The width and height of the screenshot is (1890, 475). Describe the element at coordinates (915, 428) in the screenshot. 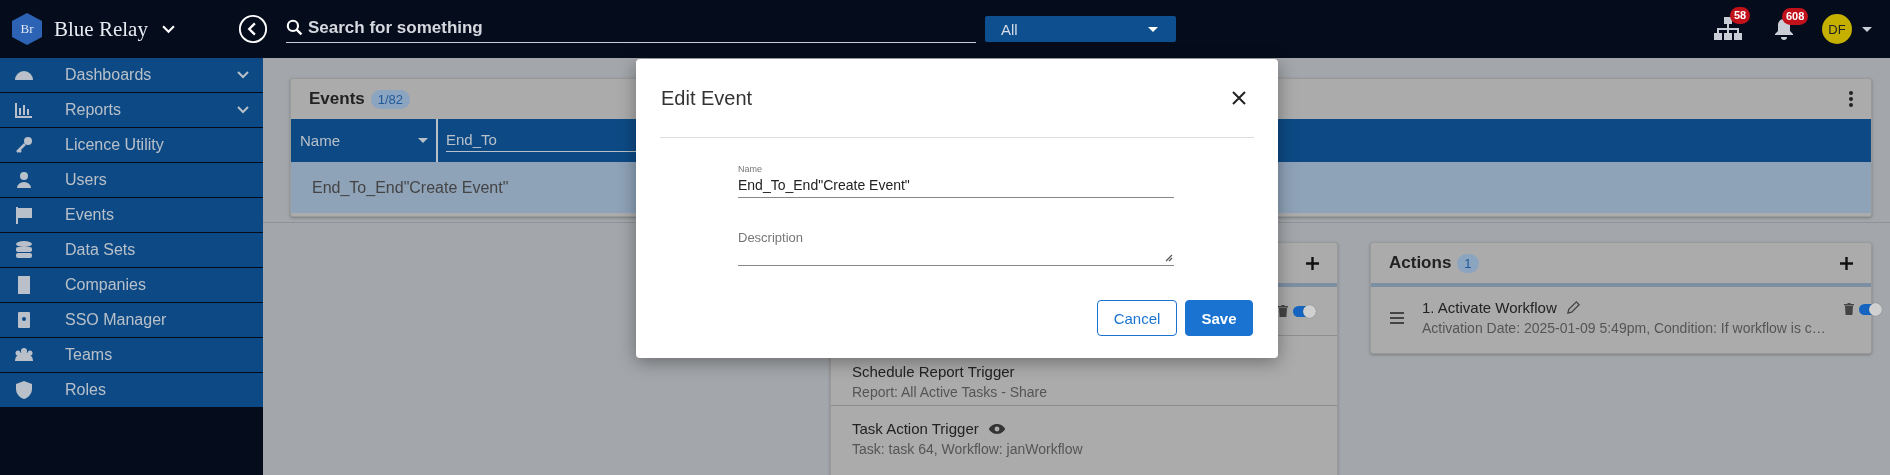

I see `trigger-title: Task Action Trigger` at that location.